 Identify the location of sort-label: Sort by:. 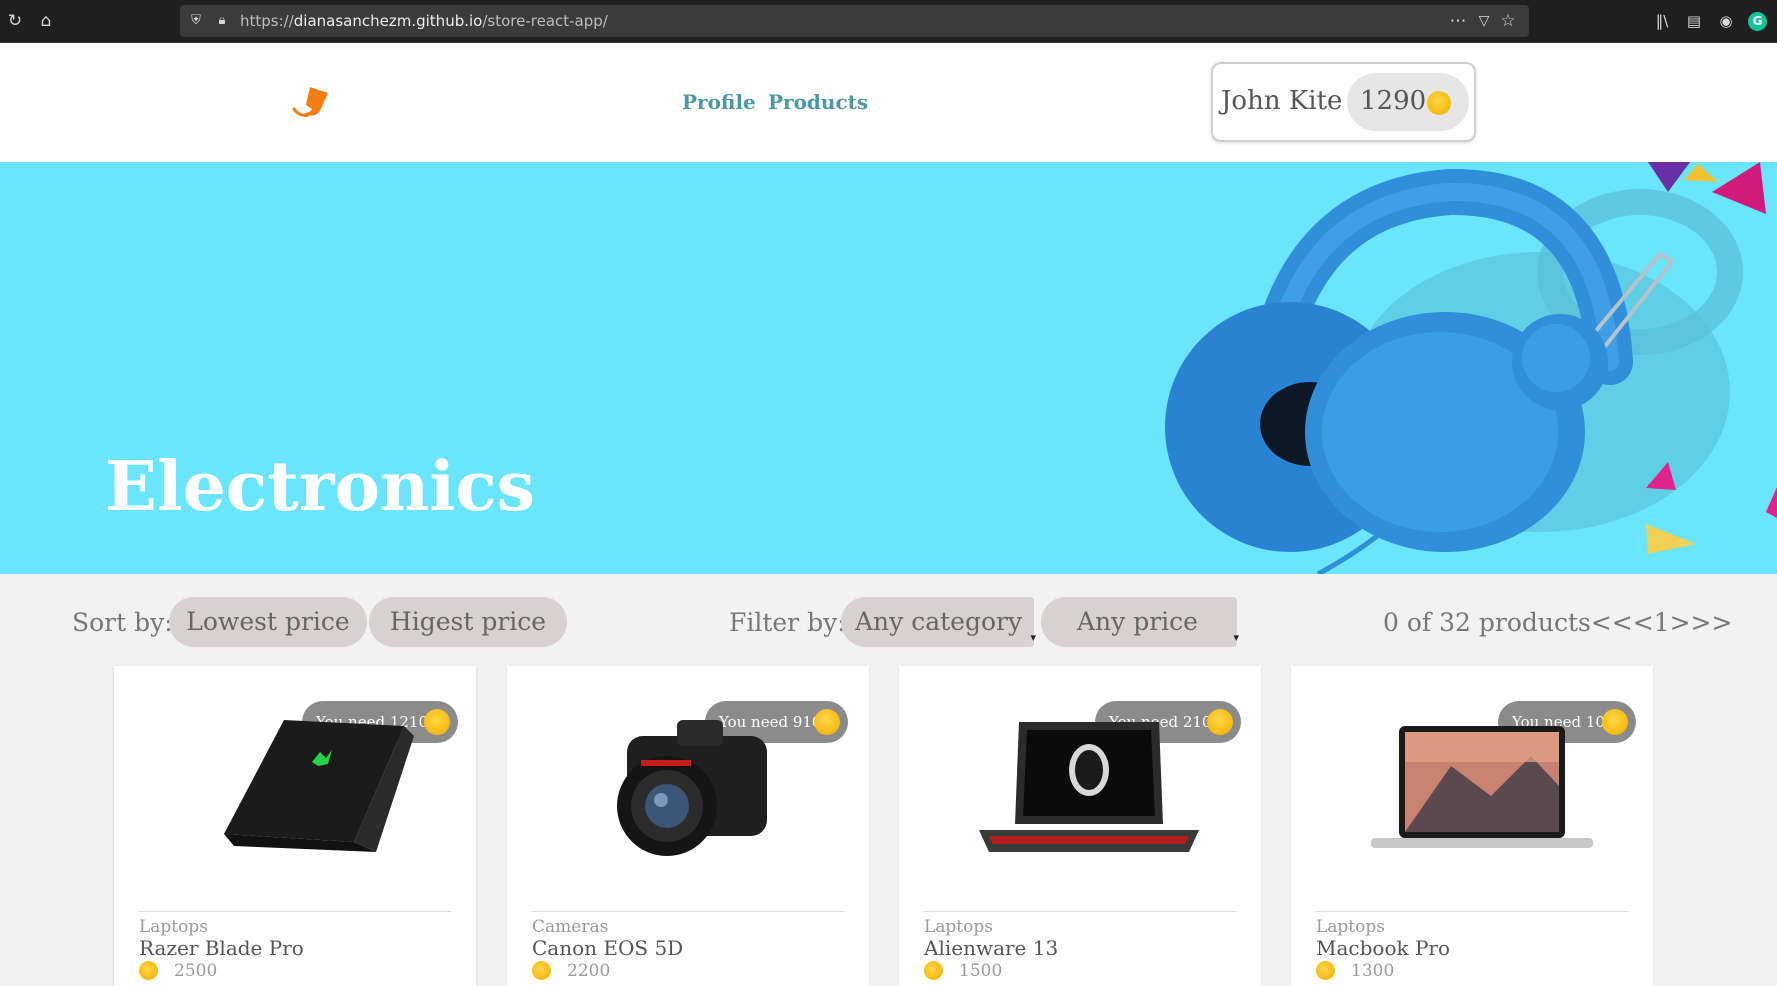
(122, 622).